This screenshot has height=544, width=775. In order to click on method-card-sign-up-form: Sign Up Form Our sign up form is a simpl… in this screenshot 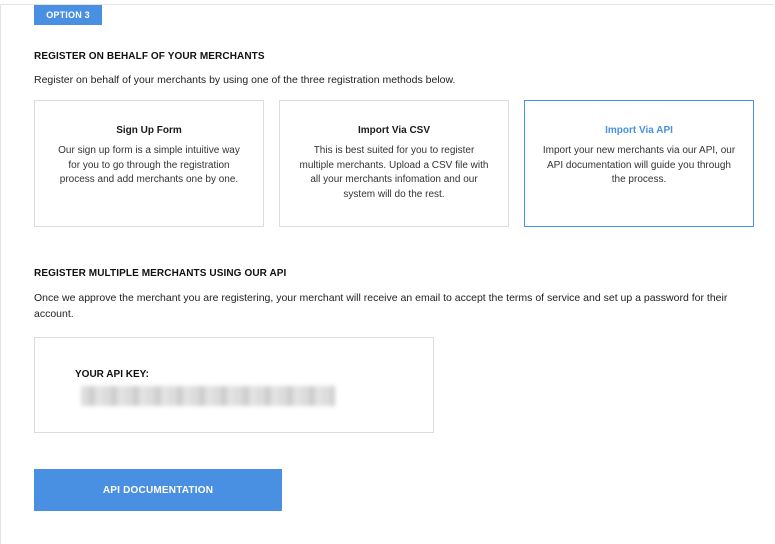, I will do `click(149, 163)`.